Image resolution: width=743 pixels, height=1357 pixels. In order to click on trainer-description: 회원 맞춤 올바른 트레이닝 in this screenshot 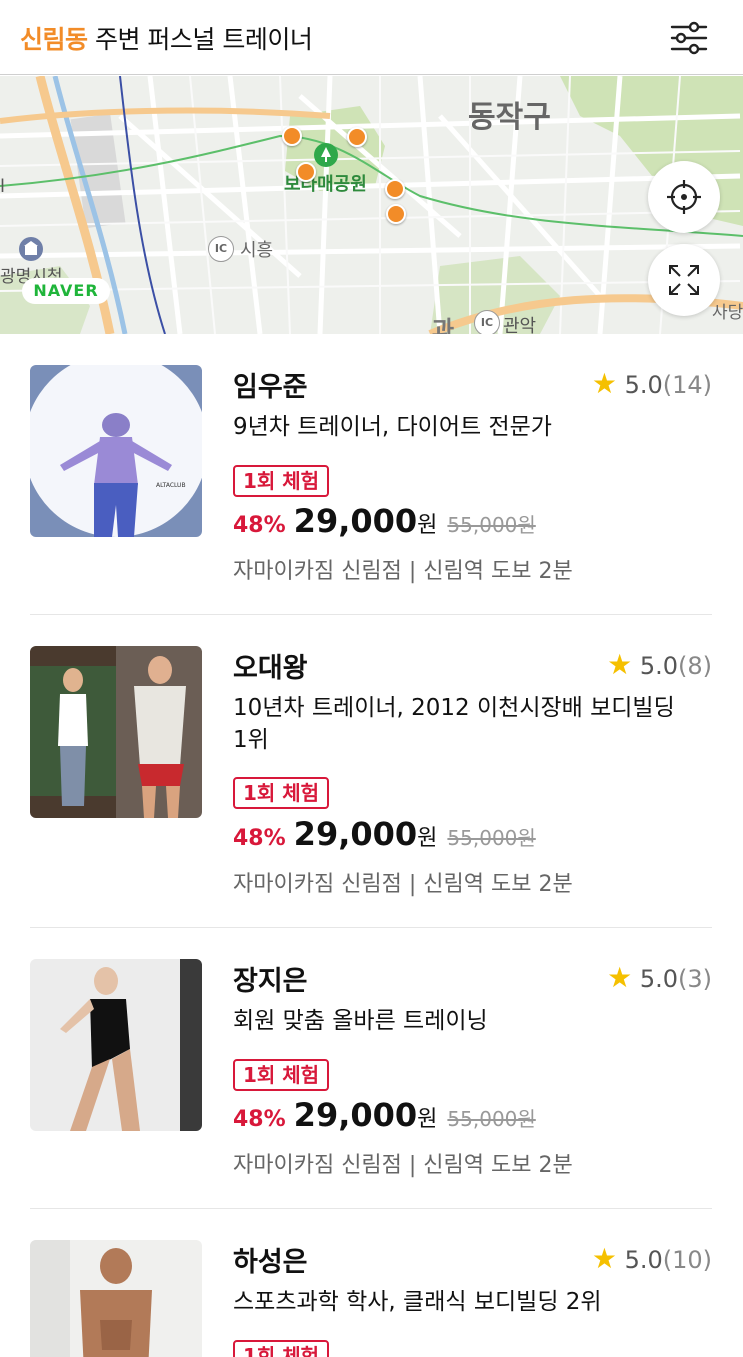, I will do `click(360, 1021)`.